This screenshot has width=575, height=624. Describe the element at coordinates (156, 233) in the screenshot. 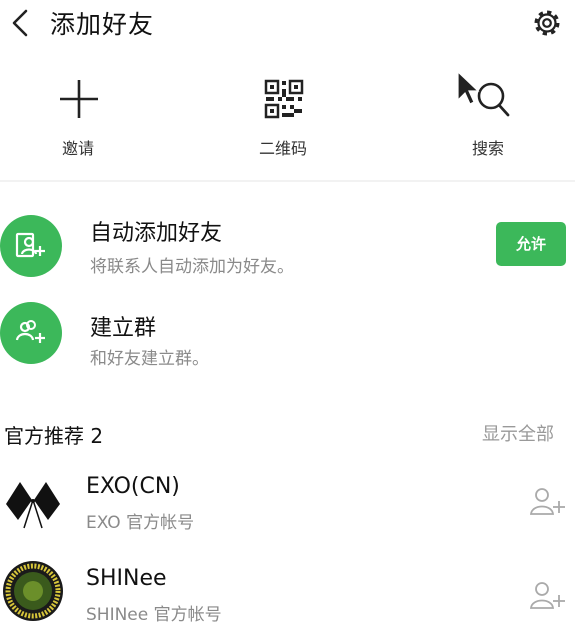

I see `auto-add-title: 自动添加好友` at that location.